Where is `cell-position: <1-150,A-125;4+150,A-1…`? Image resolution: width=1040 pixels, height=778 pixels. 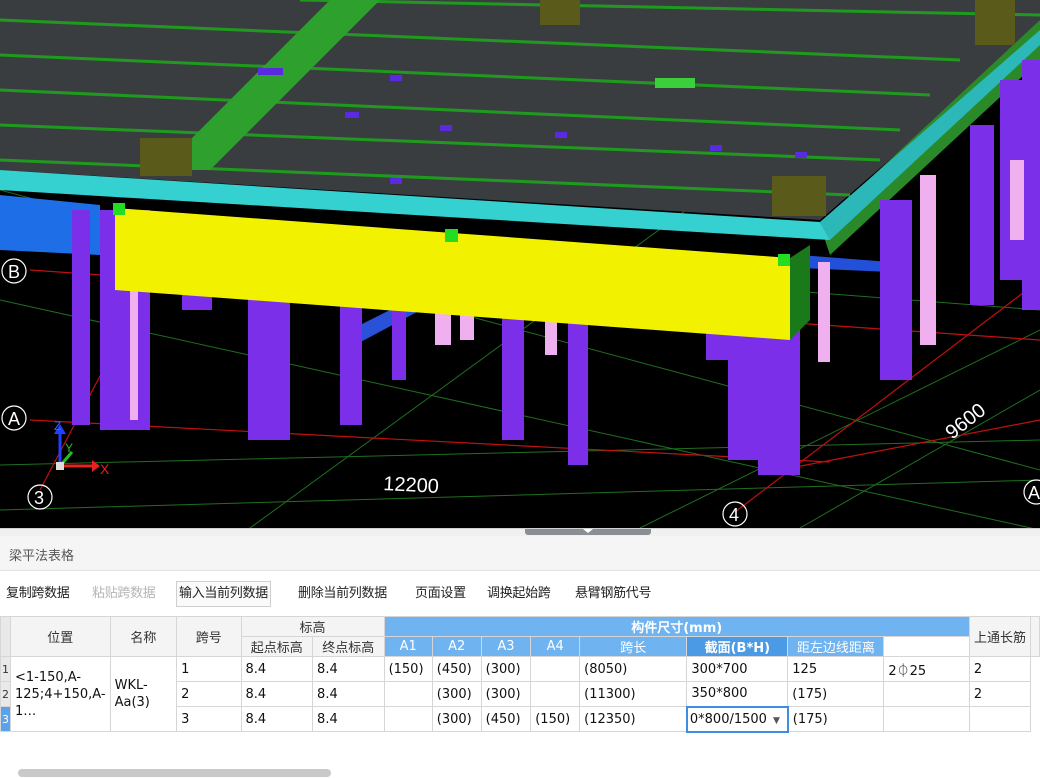 cell-position: <1-150,A-125;4+150,A-1… is located at coordinates (60, 694).